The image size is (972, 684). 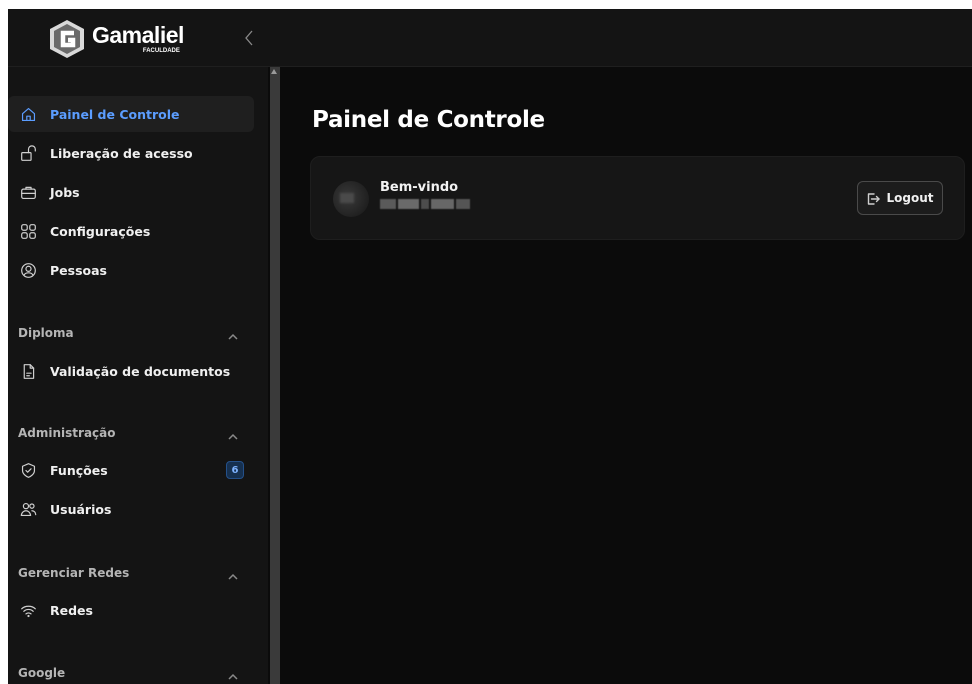 What do you see at coordinates (131, 270) in the screenshot?
I see `sidebar-item-pessoas: Pessoas` at bounding box center [131, 270].